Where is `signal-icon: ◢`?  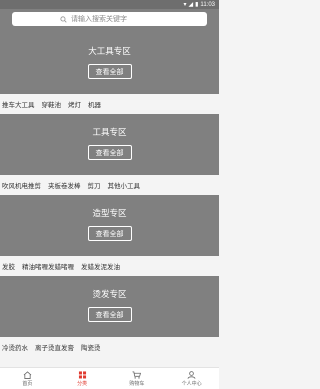
signal-icon: ◢ is located at coordinates (191, 4).